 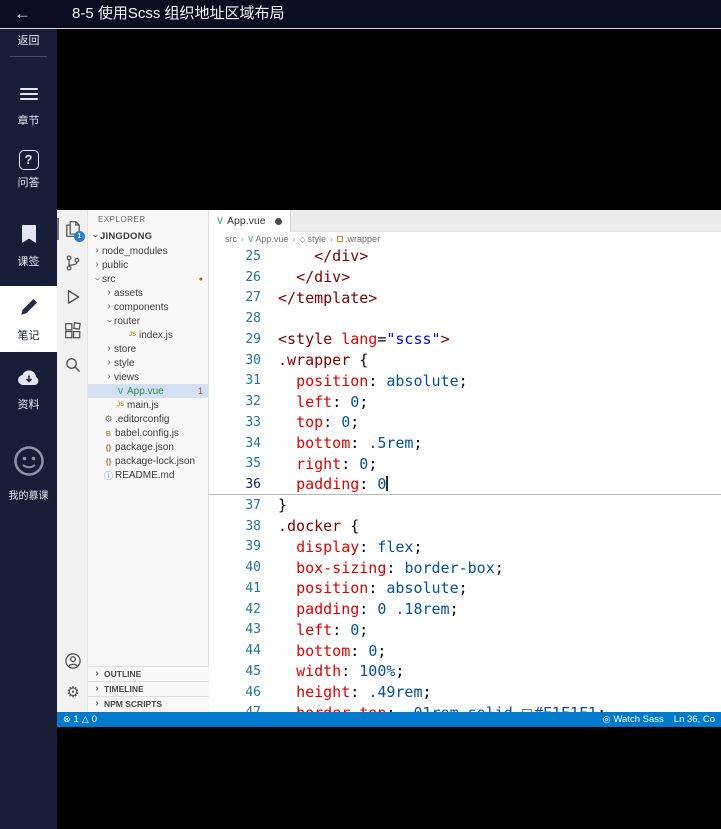 I want to click on code-line-40: 40 box-sizing: border-box;, so click(x=465, y=567).